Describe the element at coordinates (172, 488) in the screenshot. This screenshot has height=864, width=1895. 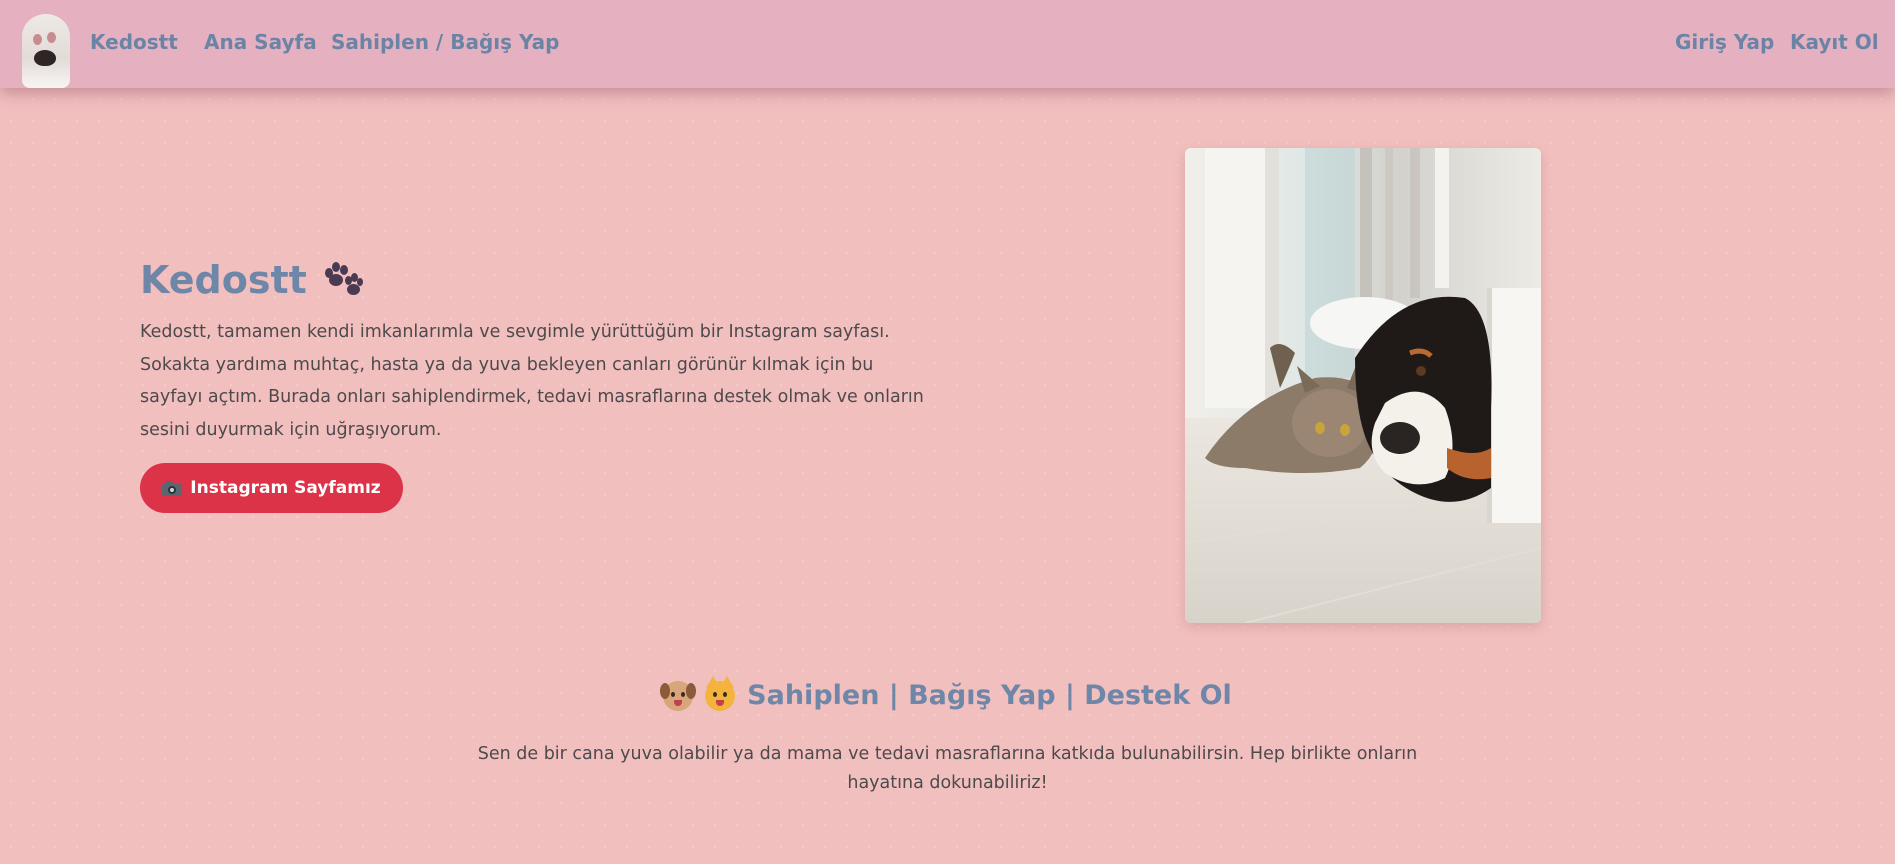
I see `camera-icon` at that location.